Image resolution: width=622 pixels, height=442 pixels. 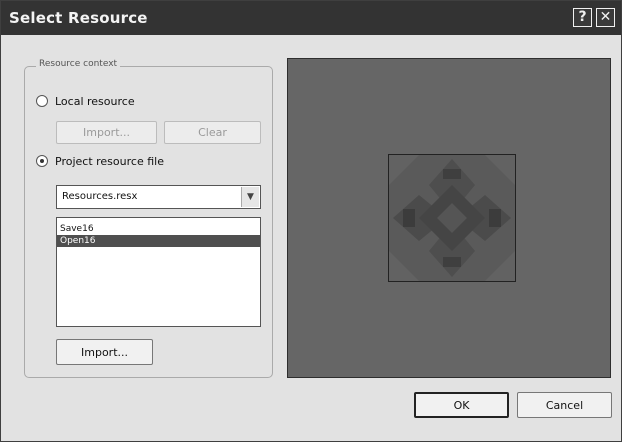 What do you see at coordinates (158, 241) in the screenshot?
I see `list-item: Open16` at bounding box center [158, 241].